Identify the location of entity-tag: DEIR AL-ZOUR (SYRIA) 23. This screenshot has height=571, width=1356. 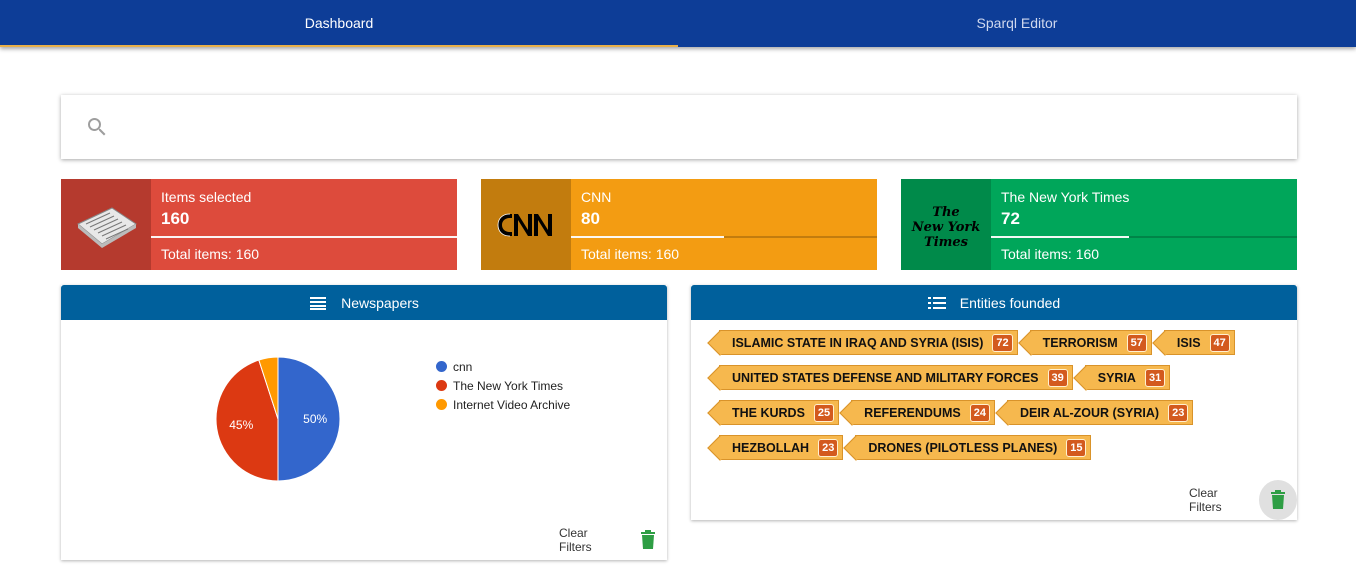
(1100, 412).